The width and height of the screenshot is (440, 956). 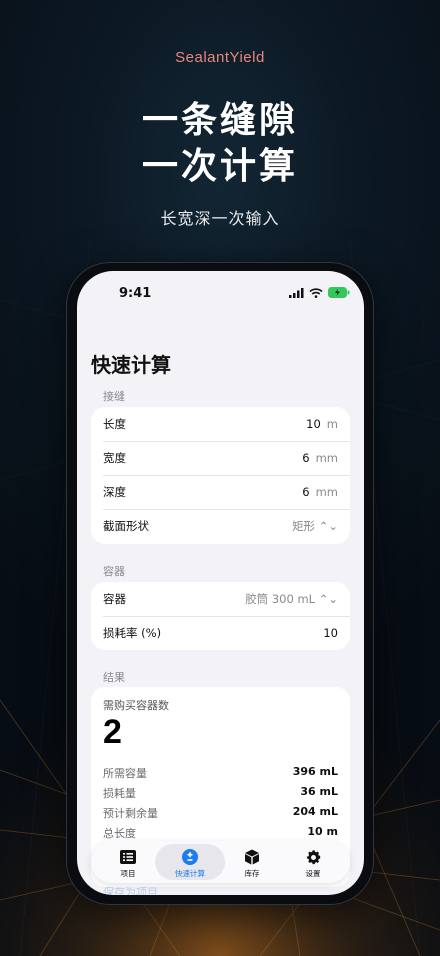 I want to click on headline-line-1: 一条缝隙, so click(x=219, y=120).